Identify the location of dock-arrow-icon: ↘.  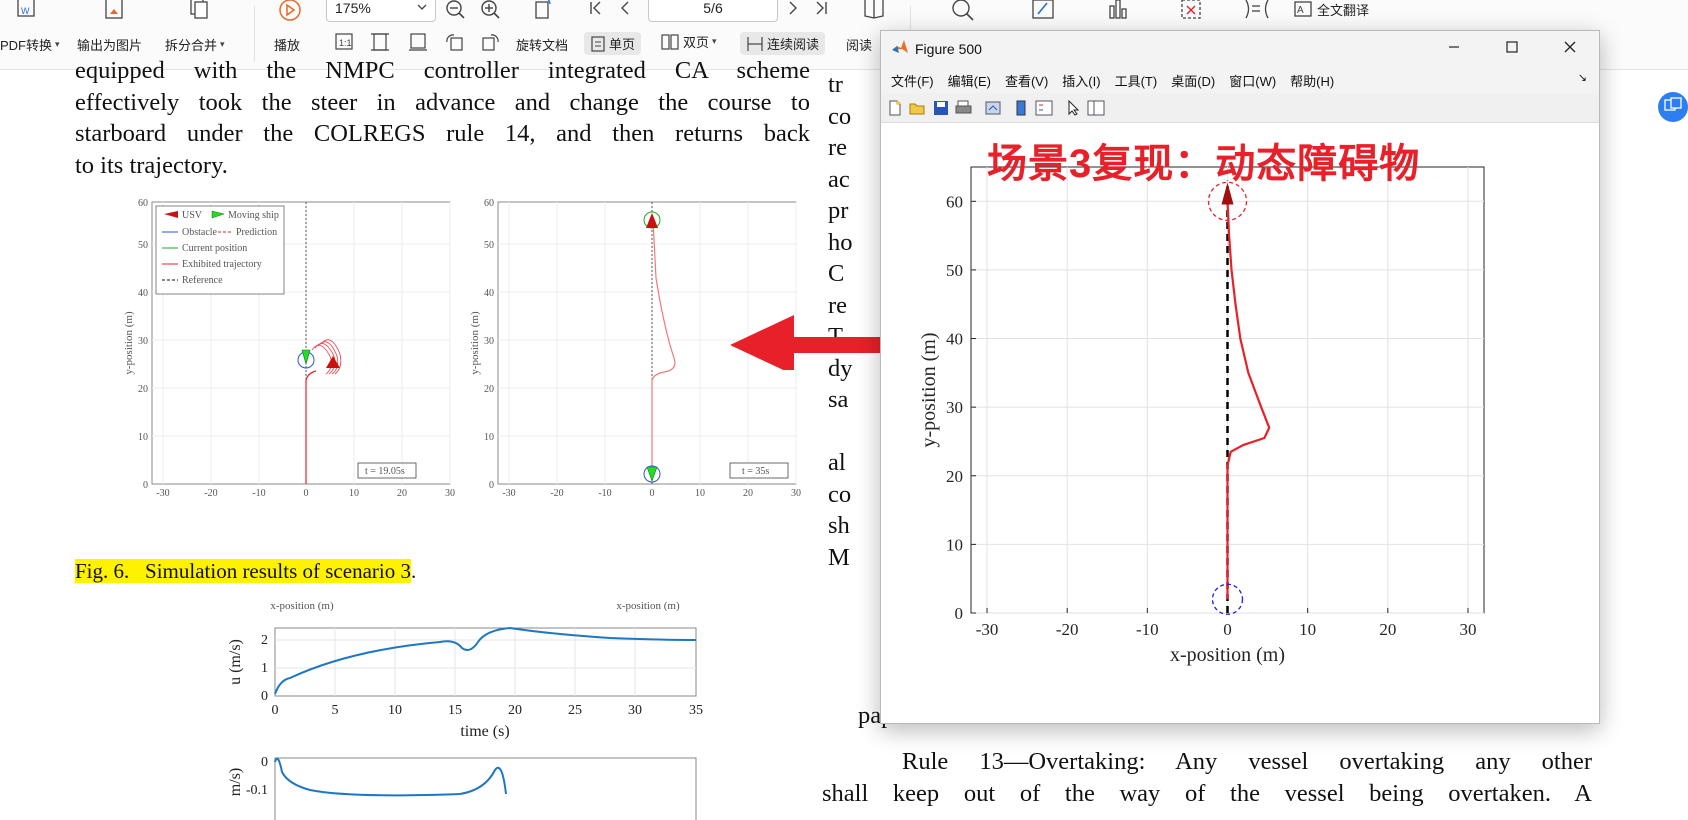
(1582, 77).